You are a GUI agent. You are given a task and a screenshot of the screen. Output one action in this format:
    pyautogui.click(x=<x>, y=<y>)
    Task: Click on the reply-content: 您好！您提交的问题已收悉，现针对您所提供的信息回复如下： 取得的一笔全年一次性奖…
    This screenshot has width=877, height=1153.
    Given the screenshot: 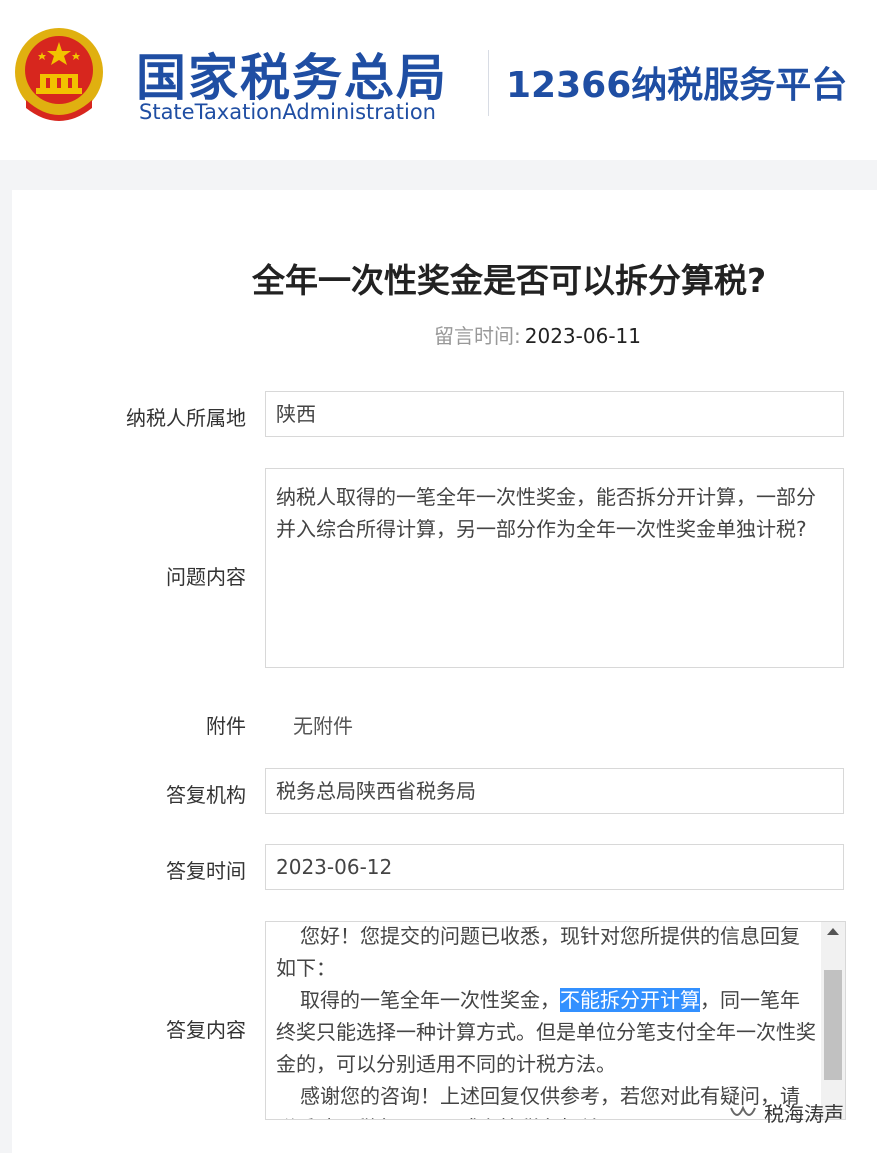 What is the action you would take?
    pyautogui.click(x=546, y=1020)
    